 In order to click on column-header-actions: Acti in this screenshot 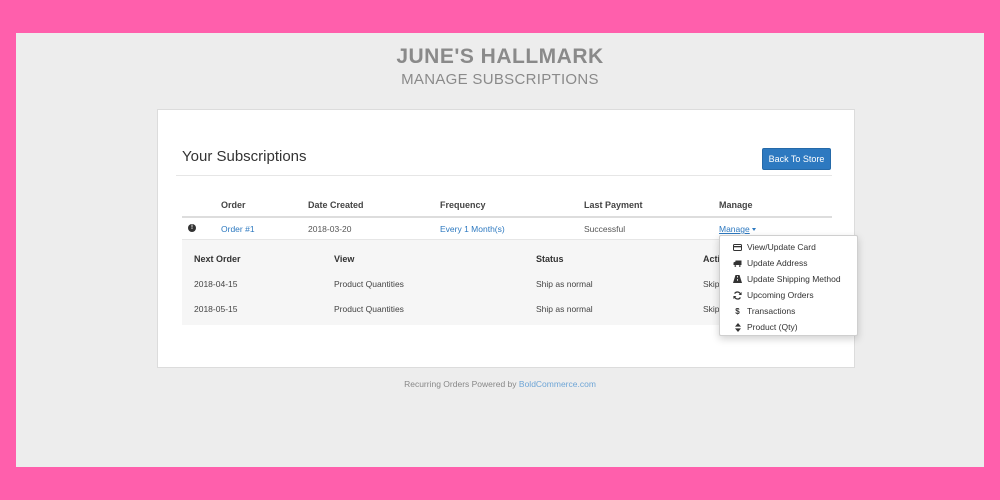, I will do `click(712, 259)`.